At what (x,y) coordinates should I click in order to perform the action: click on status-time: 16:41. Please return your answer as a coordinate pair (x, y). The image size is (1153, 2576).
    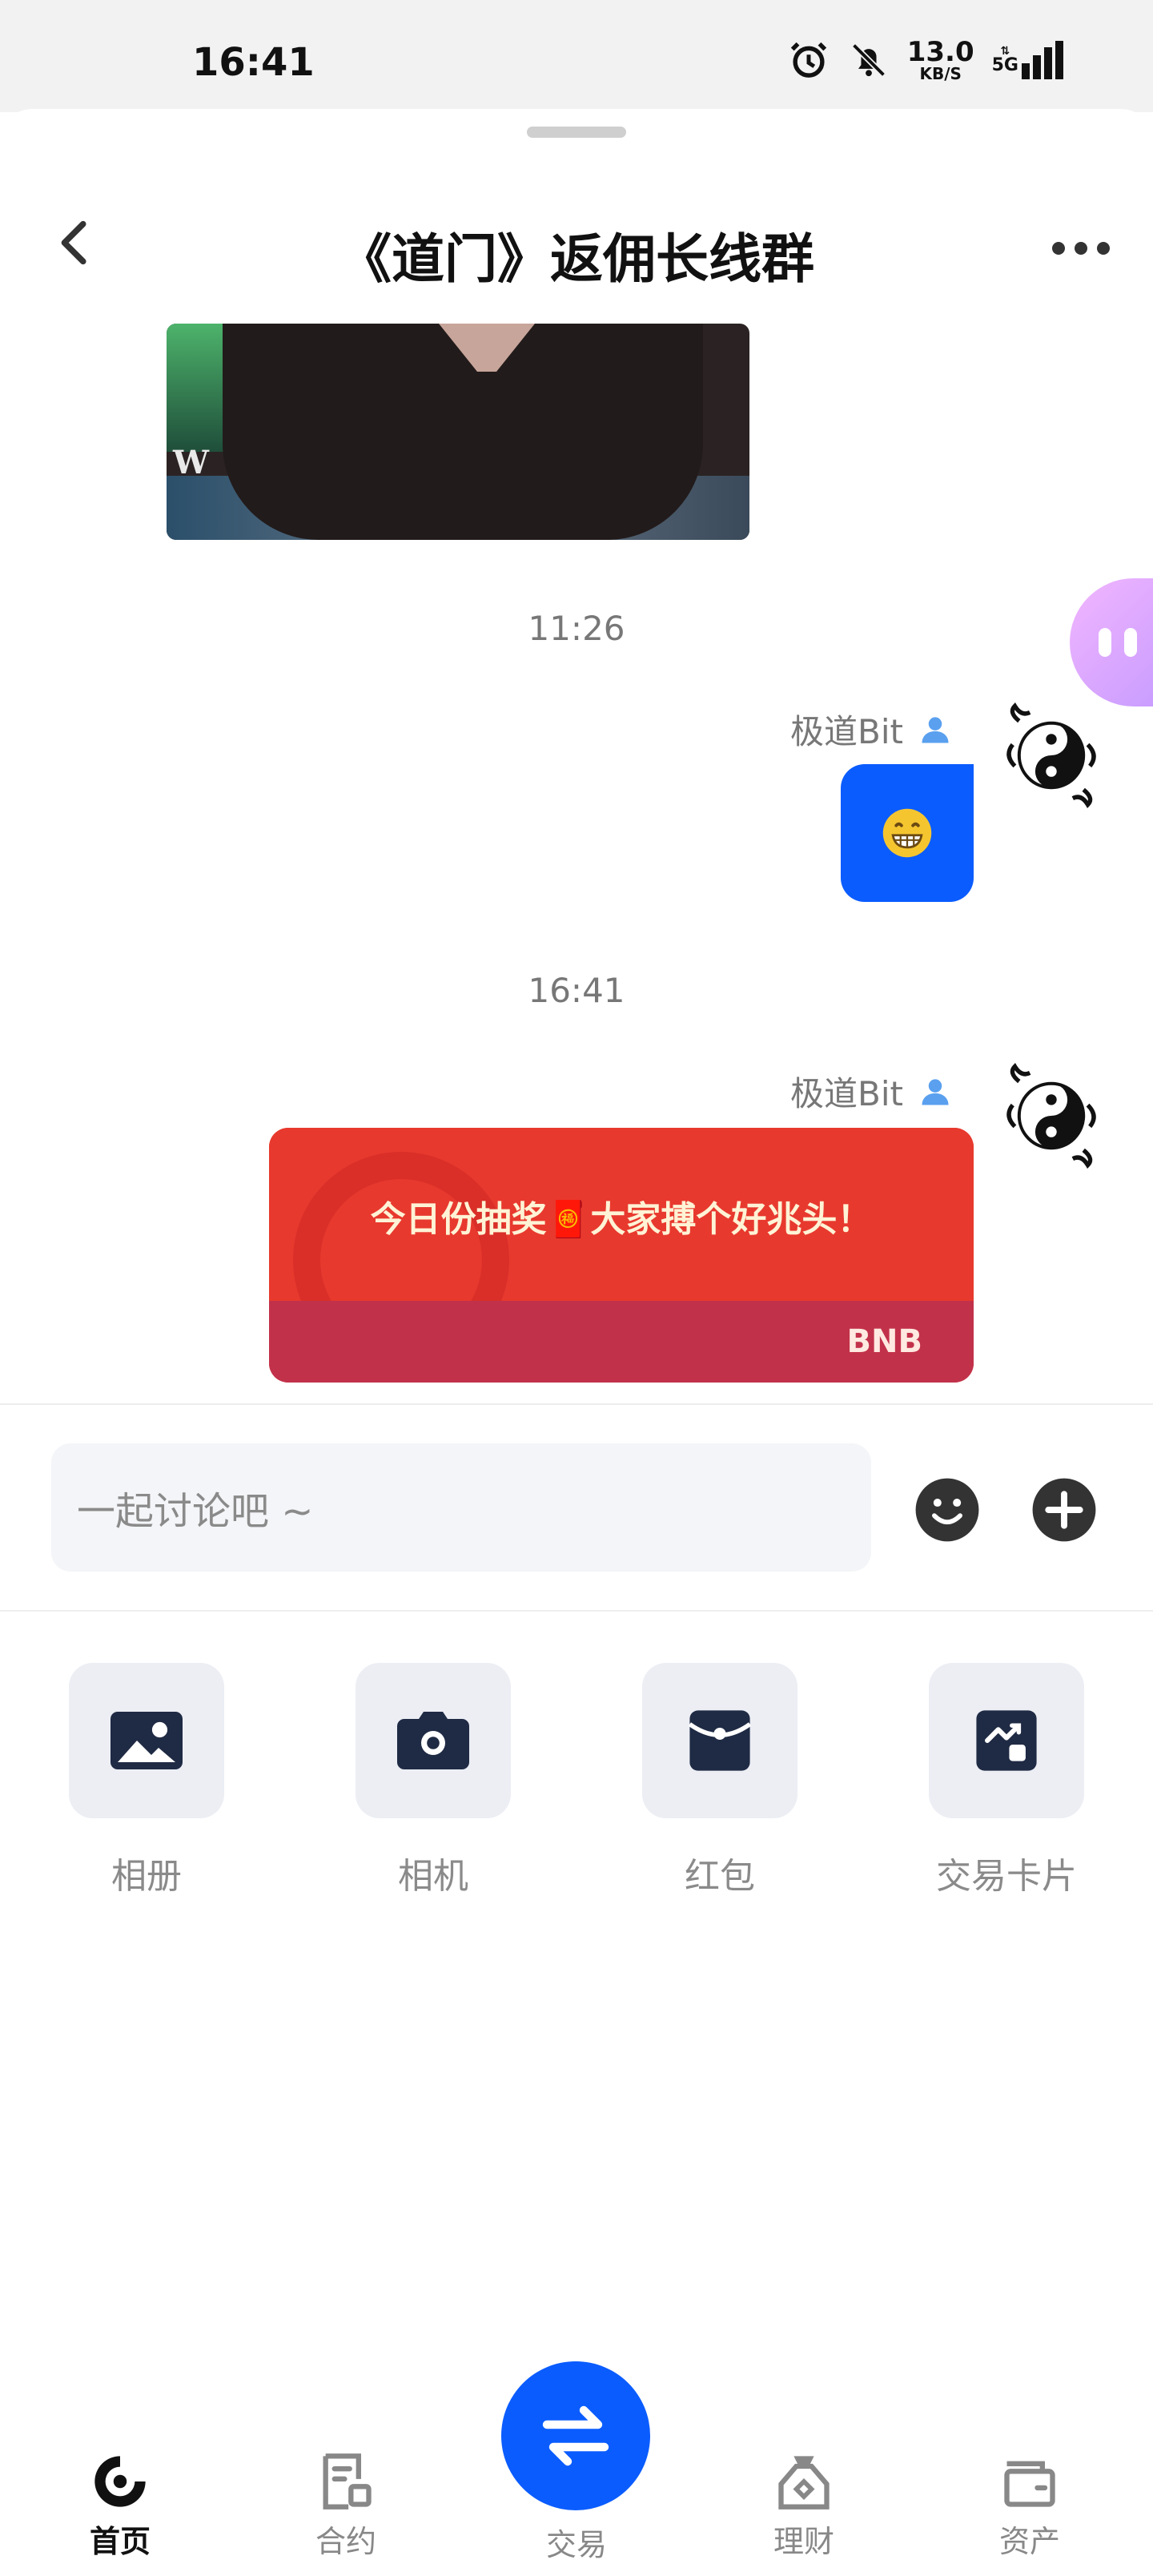
    Looking at the image, I should click on (254, 62).